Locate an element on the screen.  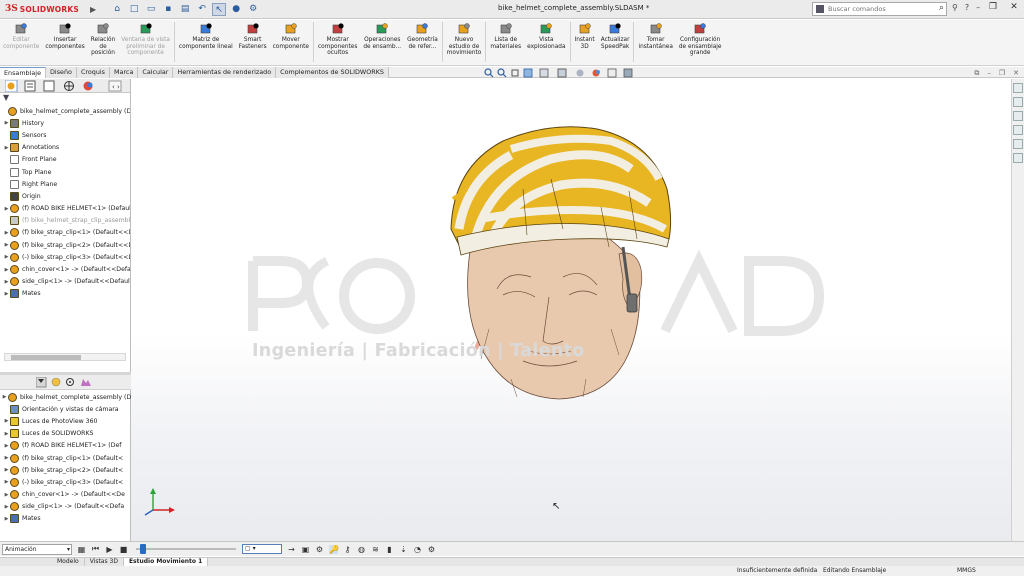
cmd-edit-component-button: Editar componente is located at coordinates (21, 36).